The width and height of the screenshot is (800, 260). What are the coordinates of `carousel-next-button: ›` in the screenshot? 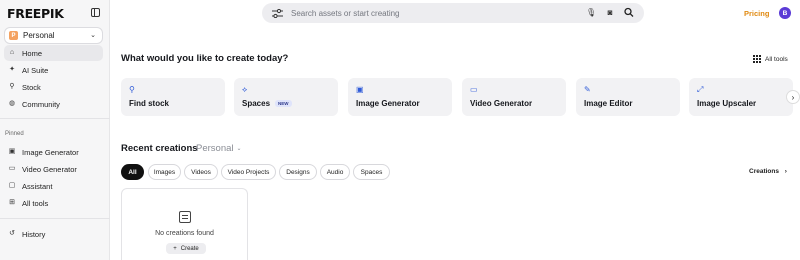 It's located at (793, 97).